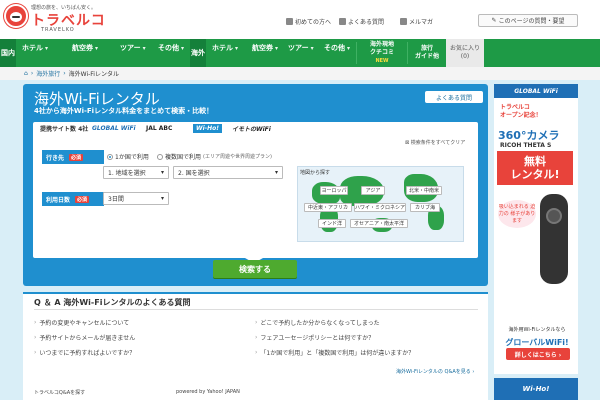 This screenshot has height=400, width=600. What do you see at coordinates (536, 389) in the screenshot?
I see `ad-secondary-banner: Wi-Ho!` at bounding box center [536, 389].